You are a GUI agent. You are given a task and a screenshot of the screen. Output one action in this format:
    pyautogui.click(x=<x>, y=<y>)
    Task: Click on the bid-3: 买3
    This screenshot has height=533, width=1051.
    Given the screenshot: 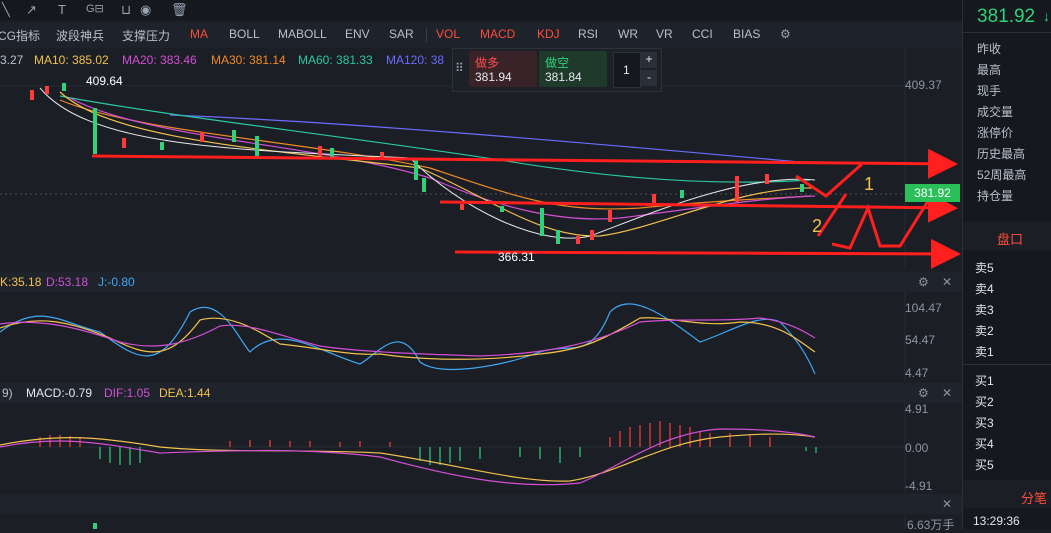 What is the action you would take?
    pyautogui.click(x=984, y=423)
    